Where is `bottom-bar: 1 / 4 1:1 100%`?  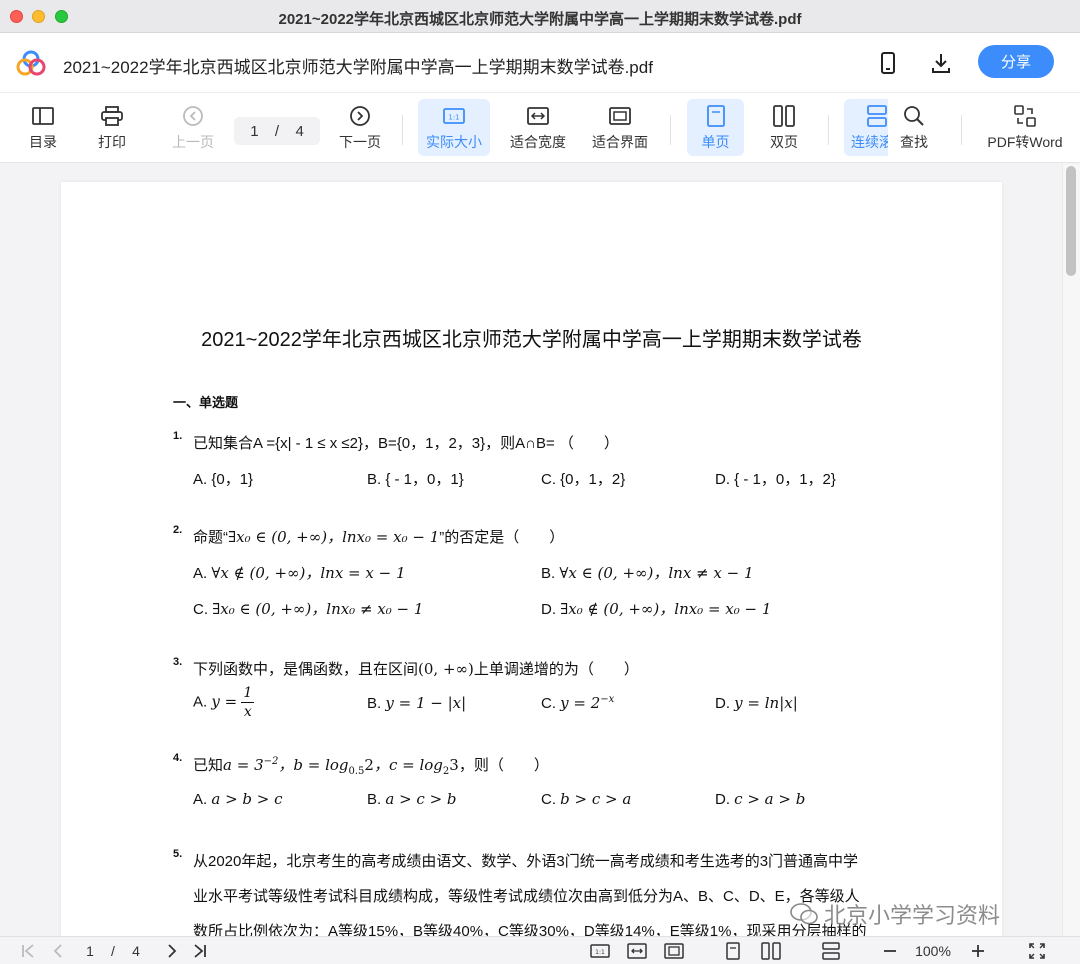 bottom-bar: 1 / 4 1:1 100% is located at coordinates (540, 950).